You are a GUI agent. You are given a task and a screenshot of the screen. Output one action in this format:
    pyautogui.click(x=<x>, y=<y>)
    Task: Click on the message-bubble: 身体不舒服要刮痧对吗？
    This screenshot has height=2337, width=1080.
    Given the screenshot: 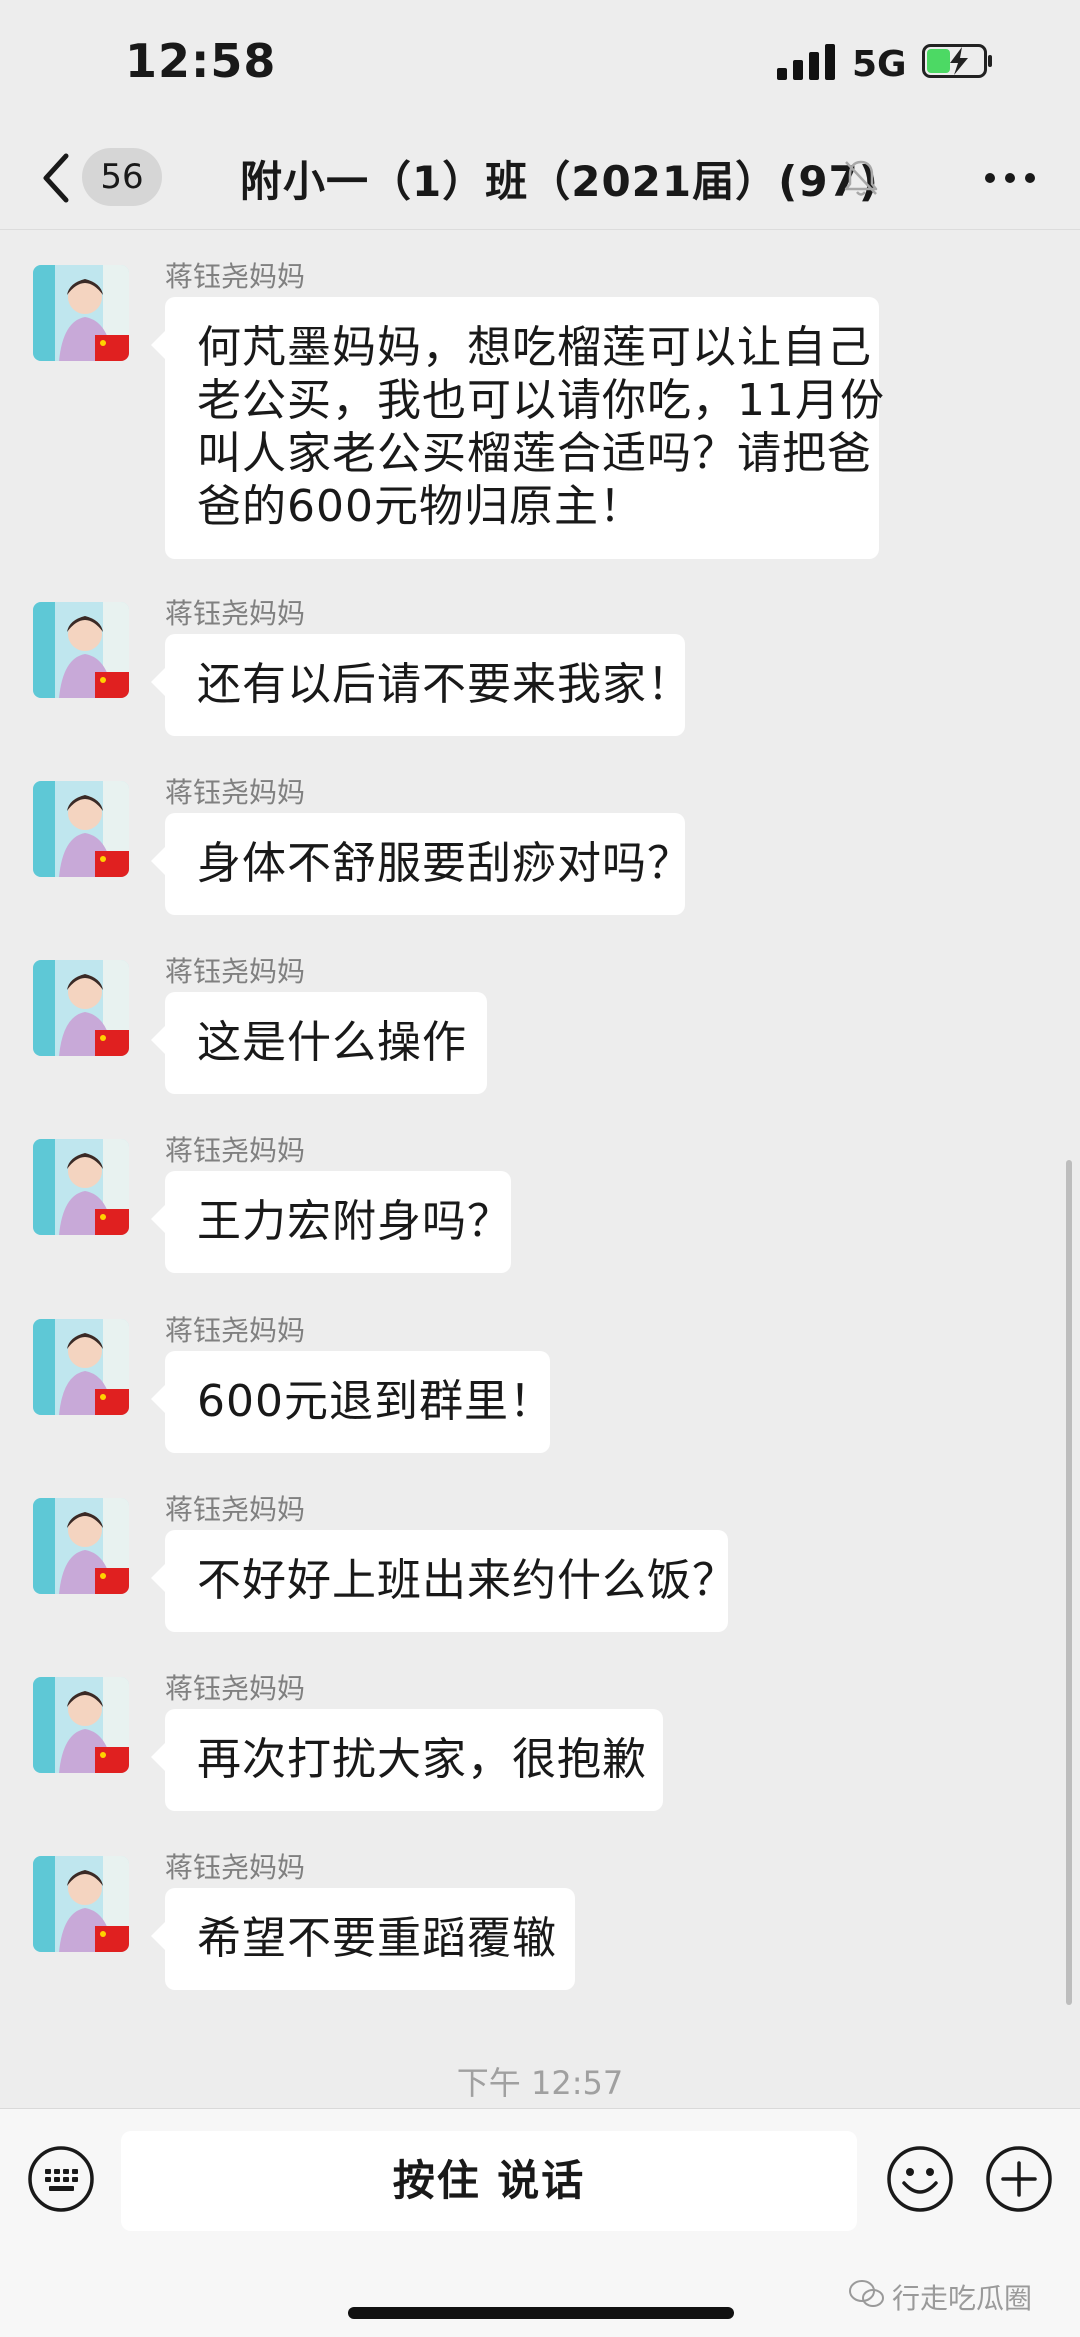 What is the action you would take?
    pyautogui.click(x=421, y=864)
    